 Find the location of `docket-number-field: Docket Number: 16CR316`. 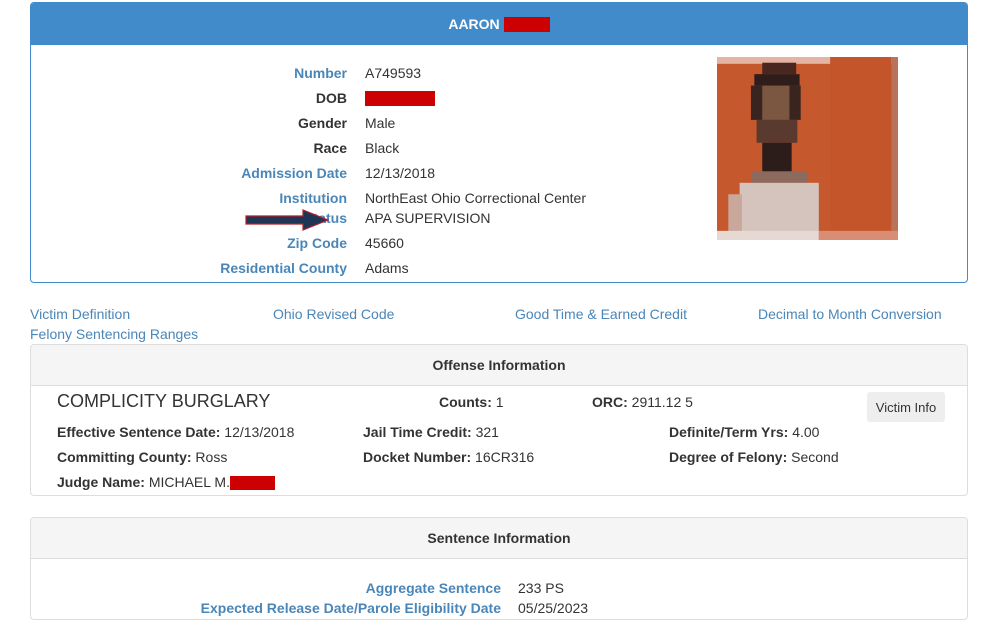

docket-number-field: Docket Number: 16CR316 is located at coordinates (448, 457).